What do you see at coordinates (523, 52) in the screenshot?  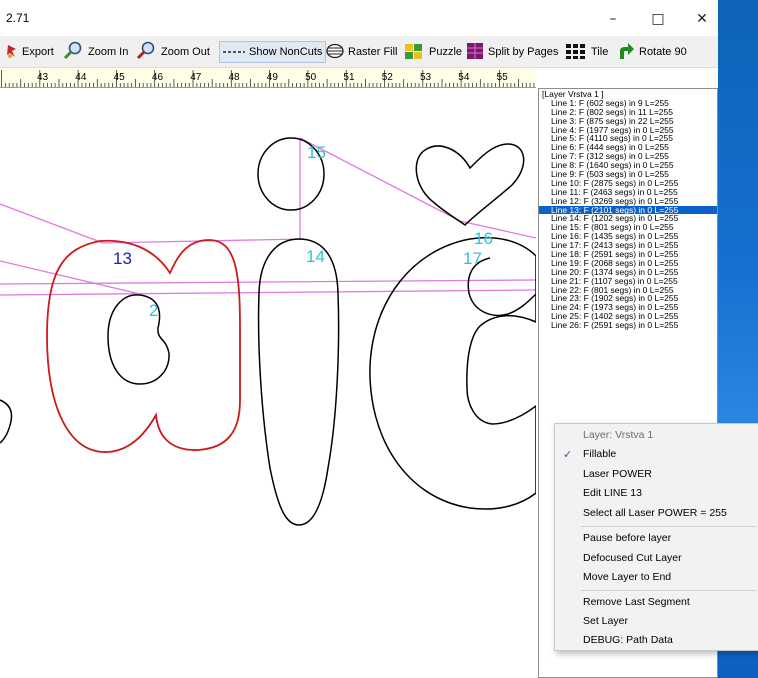 I see `split-by-pages-label: Split by Pages` at bounding box center [523, 52].